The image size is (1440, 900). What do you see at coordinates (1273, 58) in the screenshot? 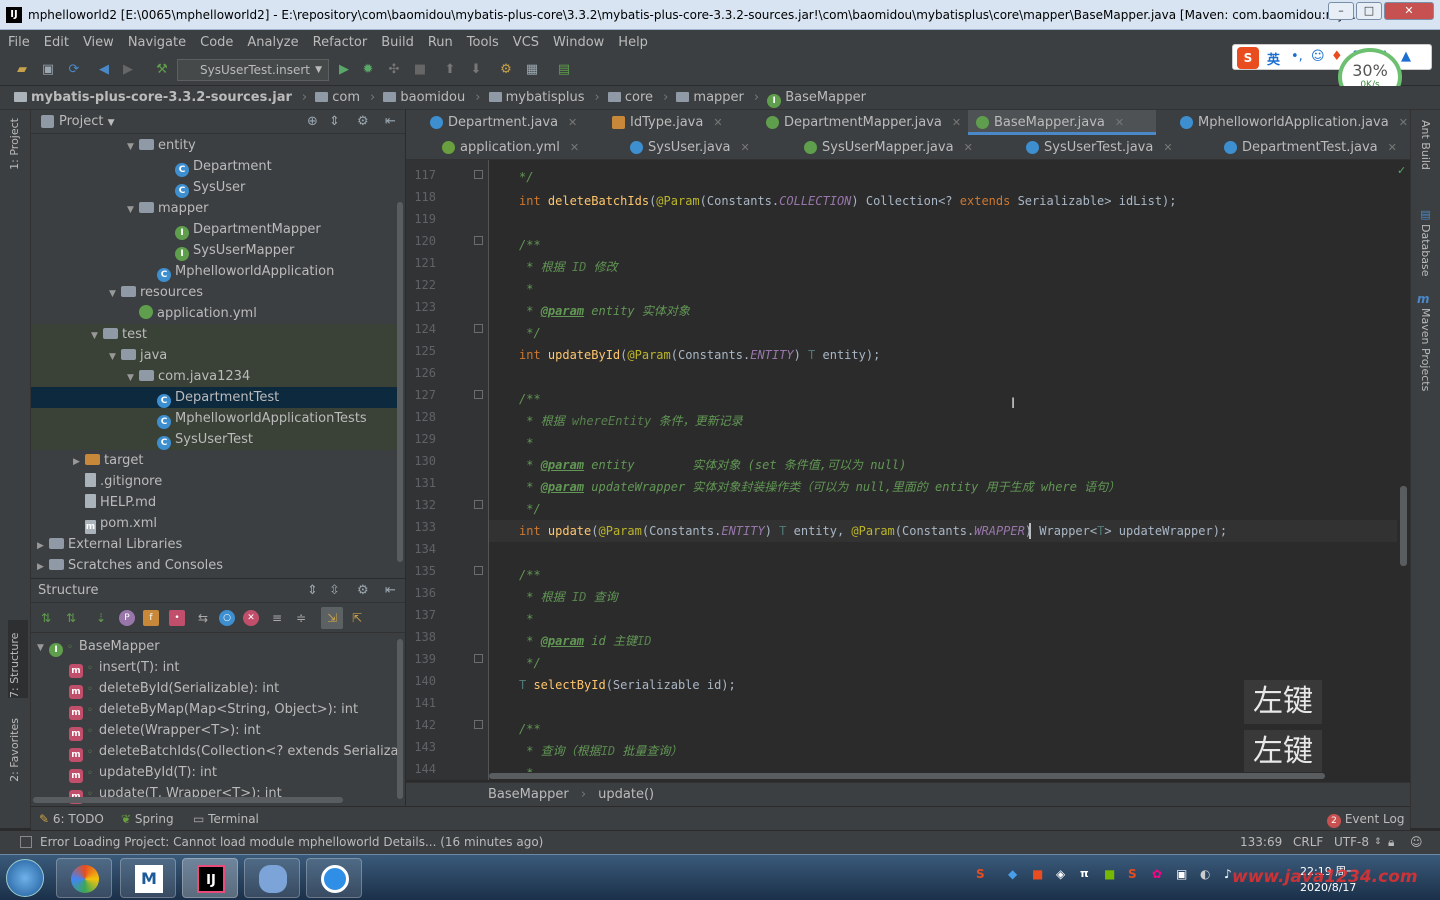
I see `ime-language: 英` at bounding box center [1273, 58].